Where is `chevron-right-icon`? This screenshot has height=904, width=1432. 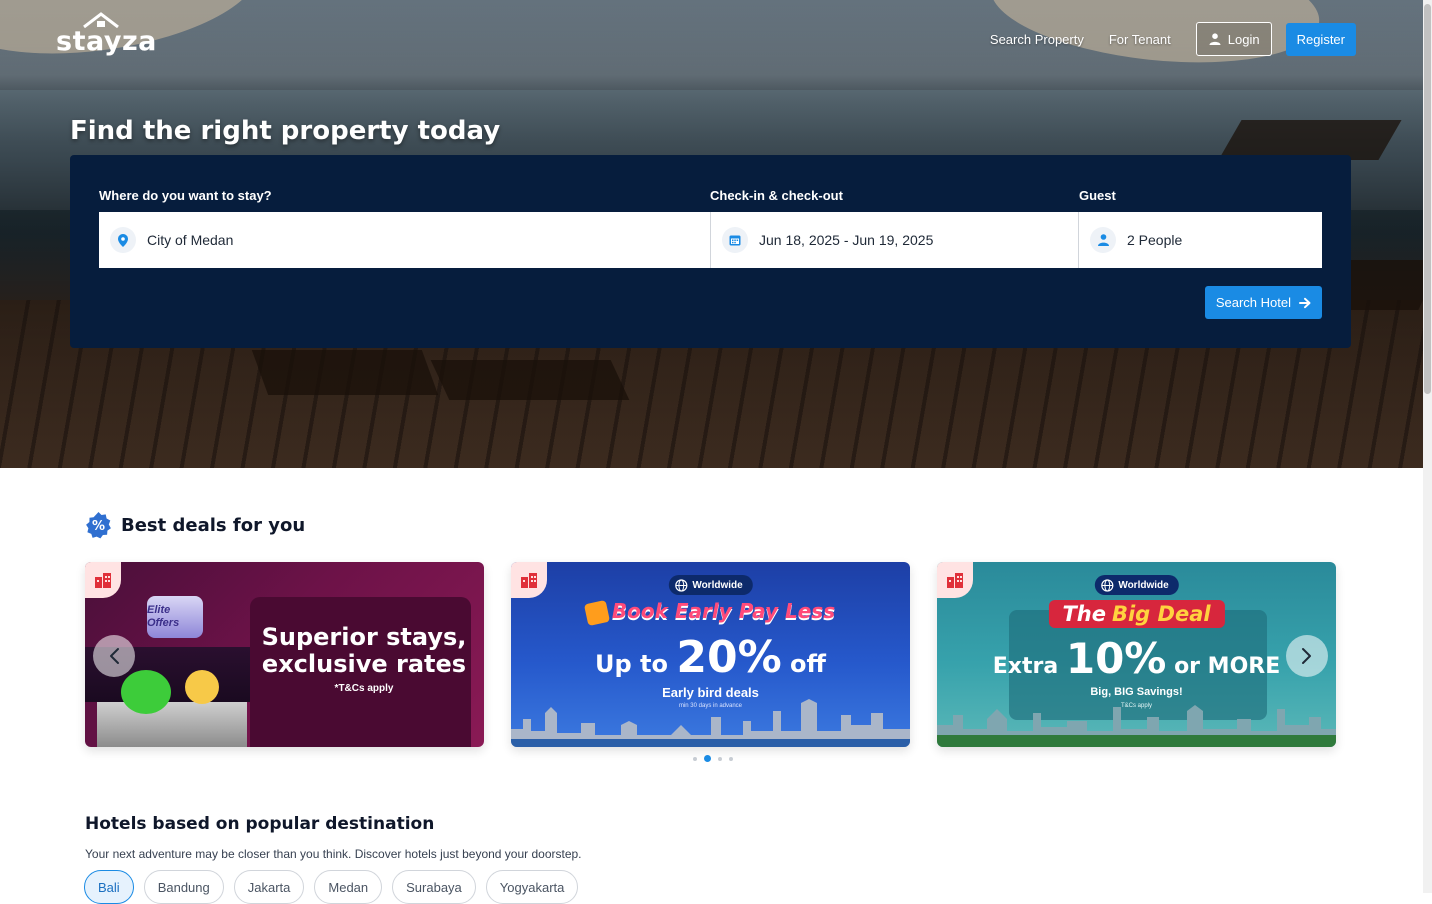 chevron-right-icon is located at coordinates (1306, 656).